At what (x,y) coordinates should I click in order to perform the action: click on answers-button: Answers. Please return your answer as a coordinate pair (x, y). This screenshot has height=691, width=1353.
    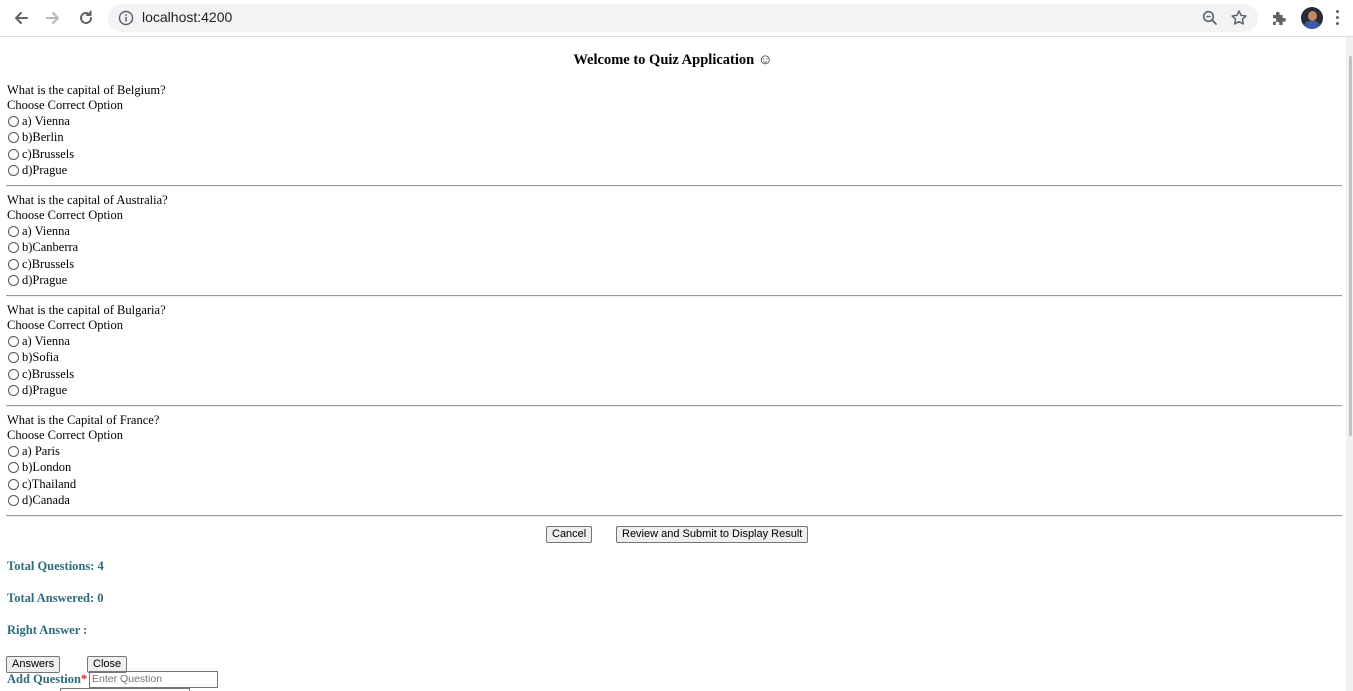
    Looking at the image, I should click on (33, 664).